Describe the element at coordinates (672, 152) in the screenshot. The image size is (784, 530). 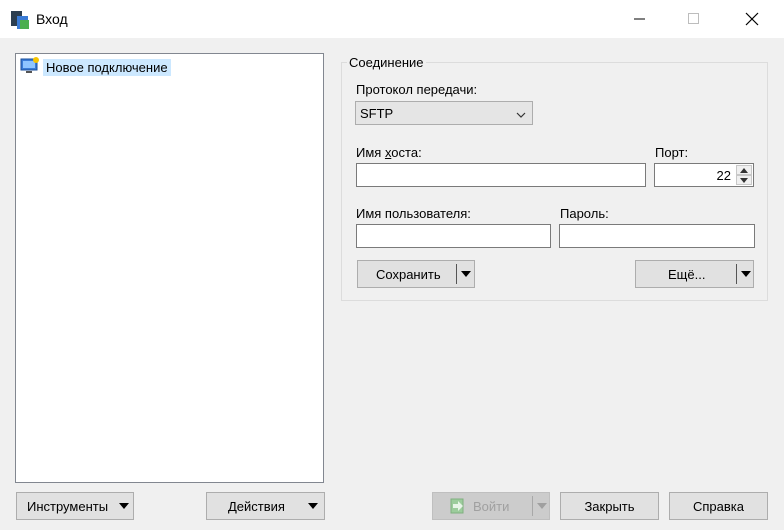
I see `port-label: Порт:` at that location.